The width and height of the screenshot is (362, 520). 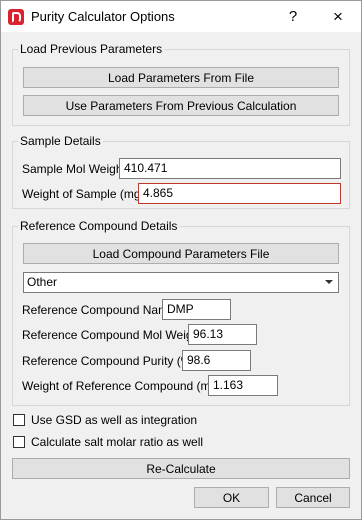 I want to click on window-title: Purity Calculator Options, so click(x=103, y=16).